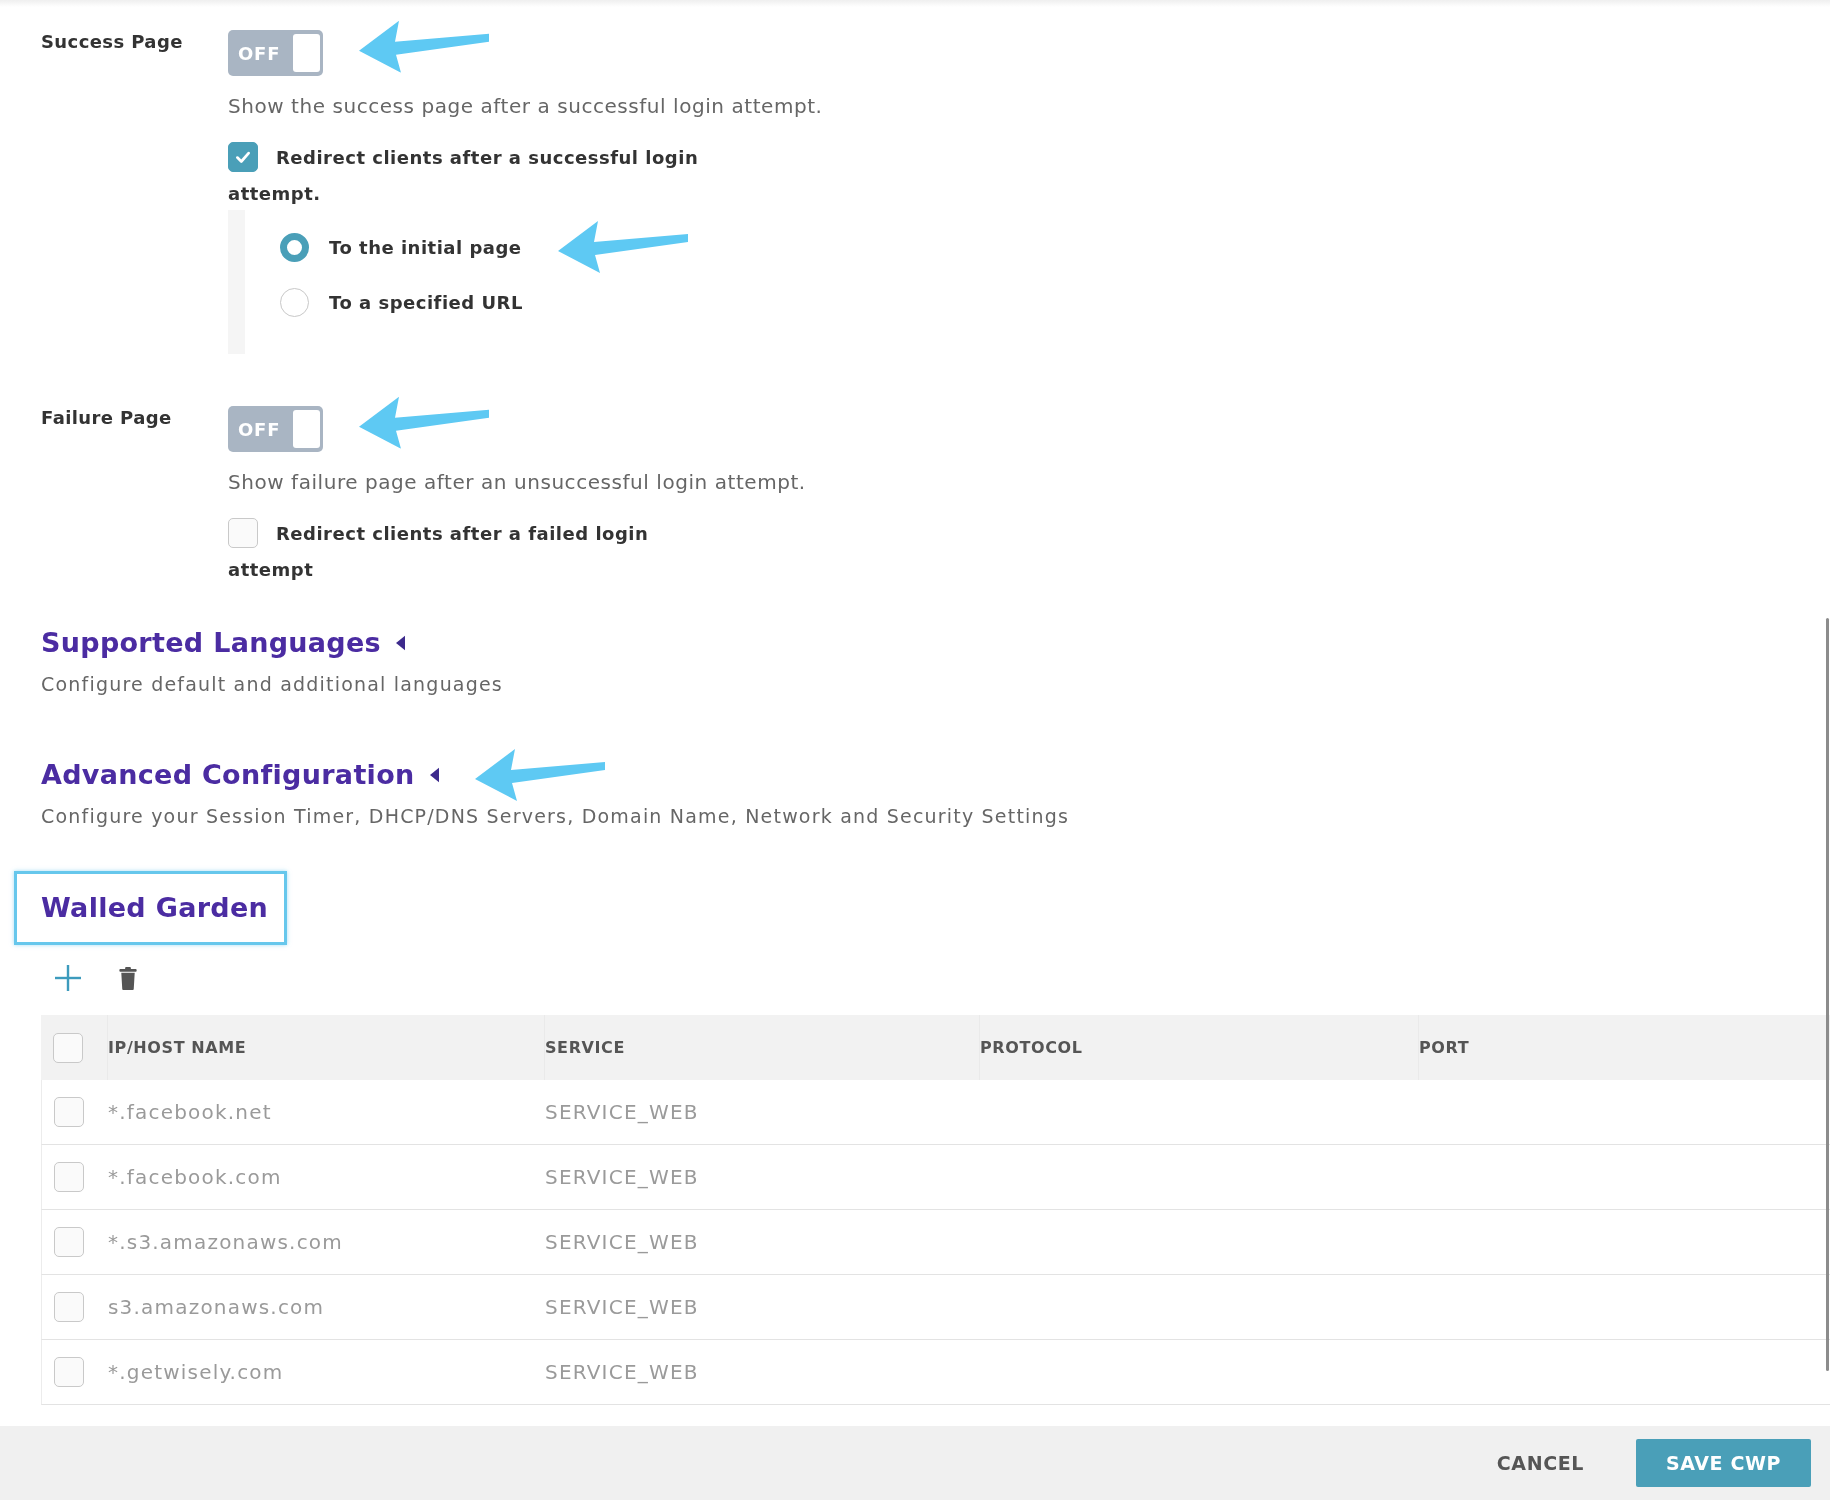  I want to click on help-text: Show failure page after an unsuccessful login attempt., so click(517, 482).